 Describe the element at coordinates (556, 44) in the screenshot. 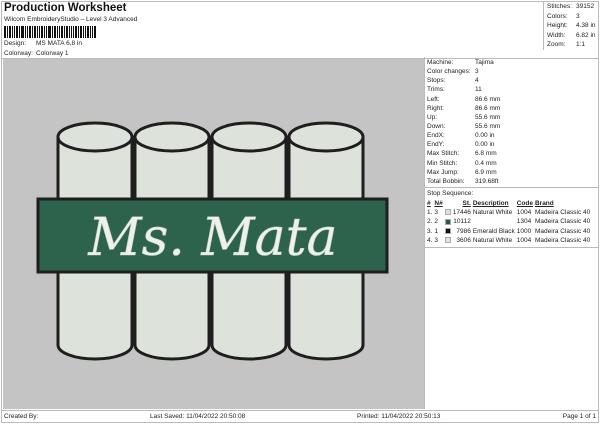

I see `stat-label: Zoom:` at that location.